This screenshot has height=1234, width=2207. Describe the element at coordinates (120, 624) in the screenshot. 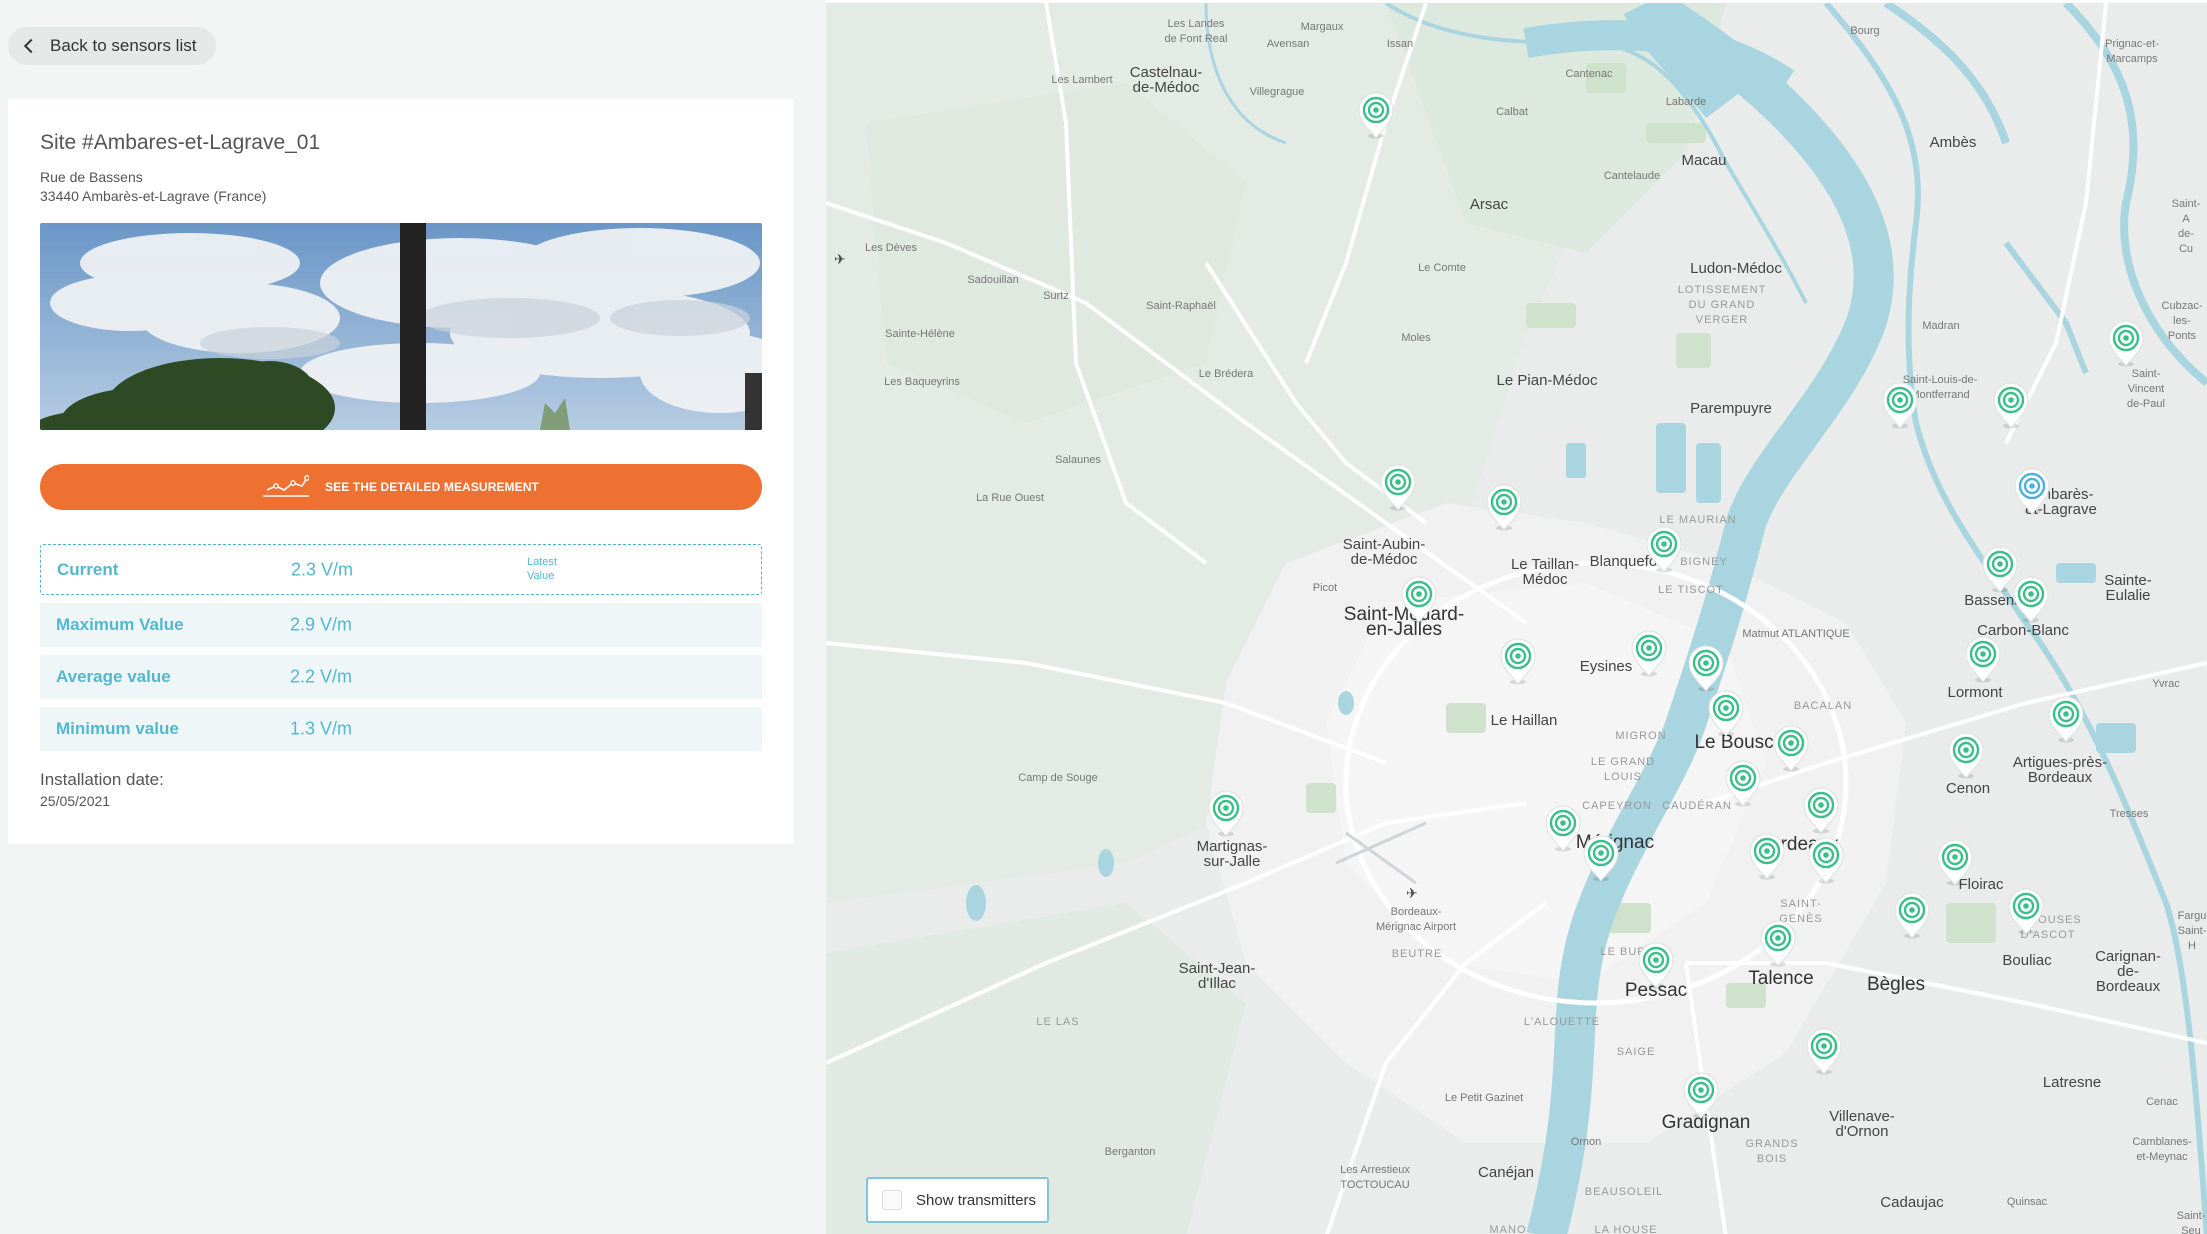

I see `maximum-label: Maximum Value` at that location.